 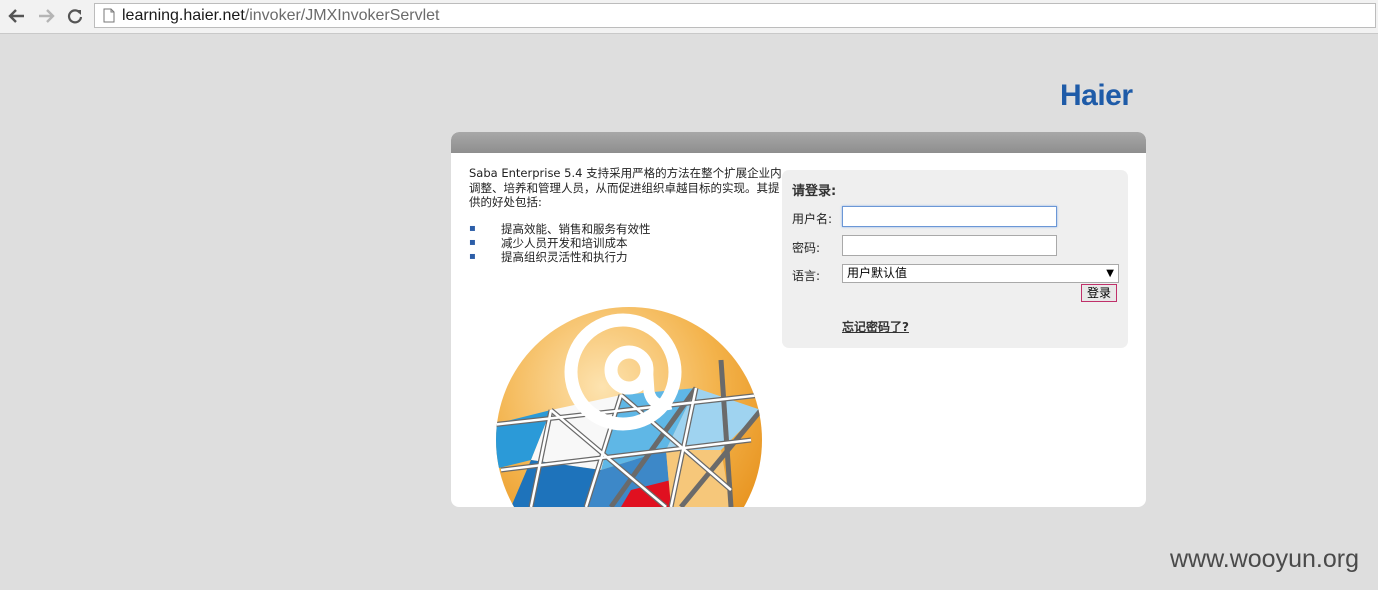 I want to click on list-item: ▪ 减少人员开发和培训成本, so click(x=560, y=243).